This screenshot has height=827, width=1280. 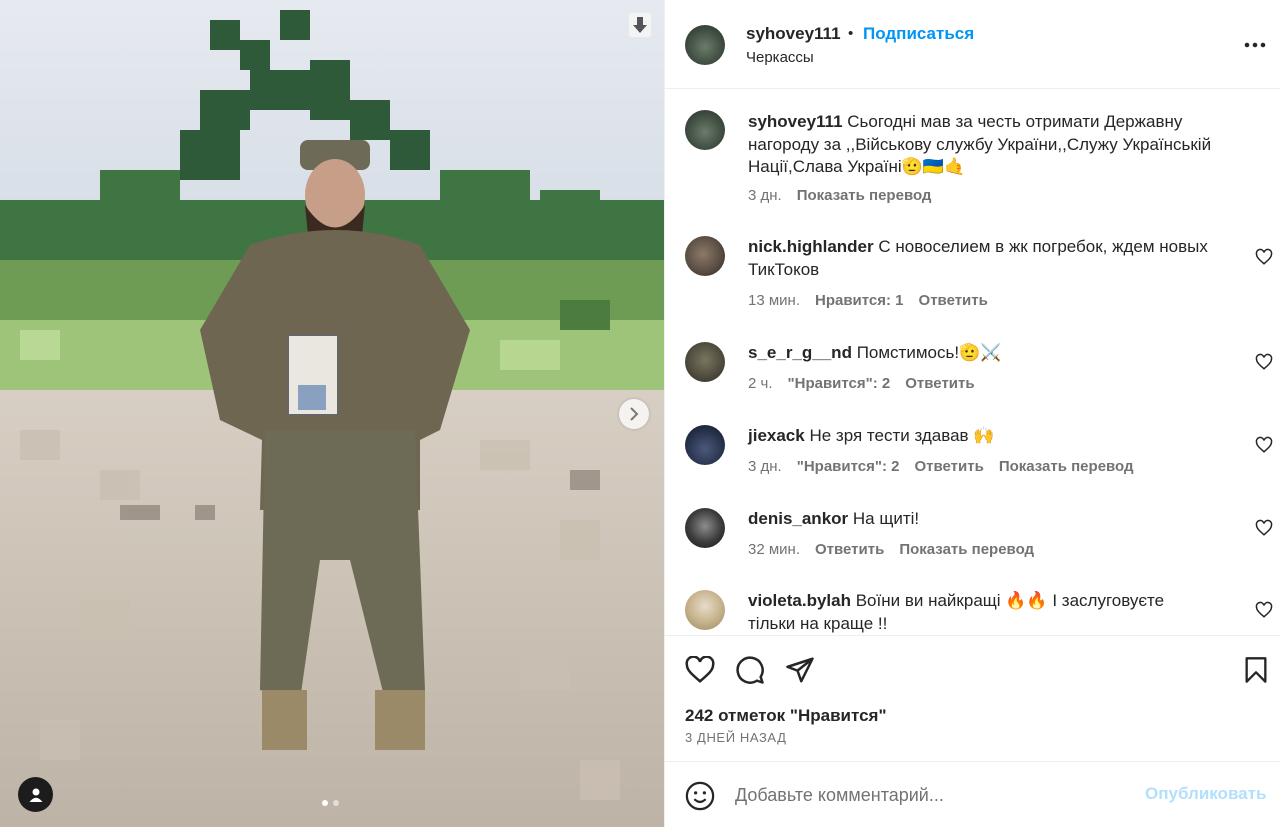 I want to click on follow-button: Подписаться, so click(x=918, y=34).